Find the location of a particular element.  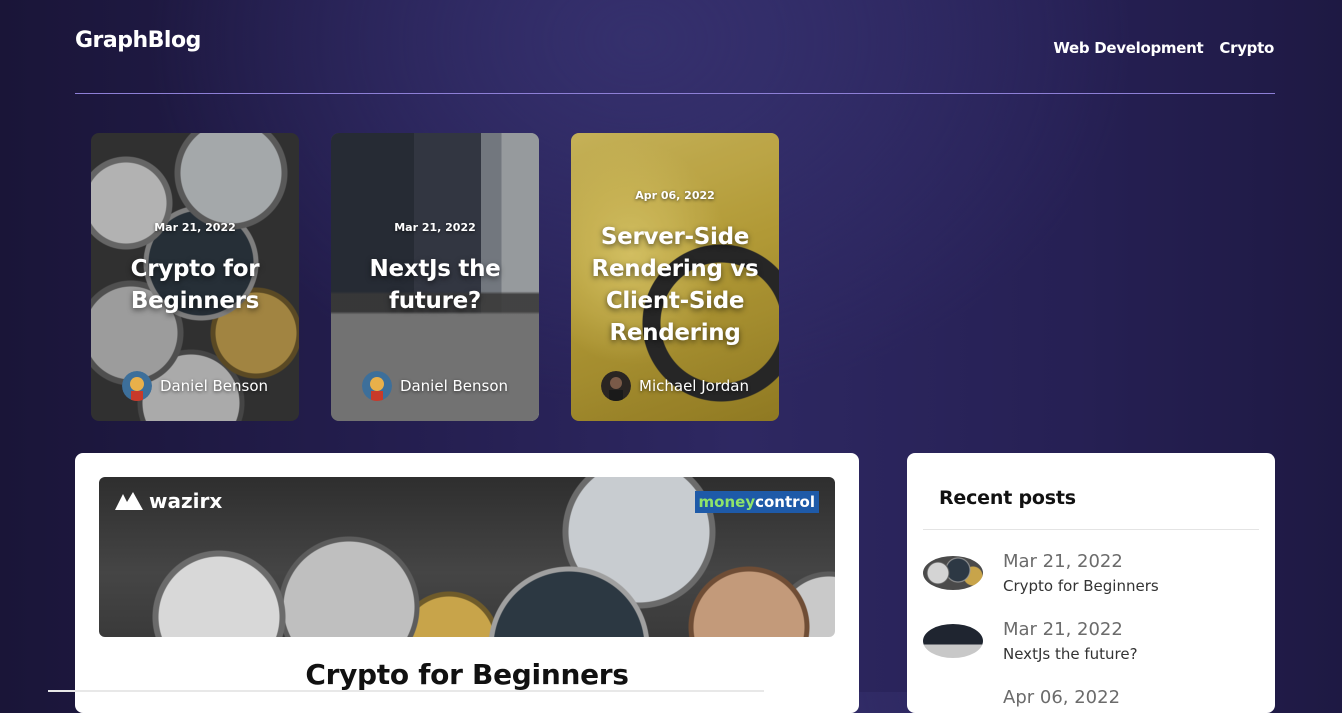

recent-post-item: Mar 21, 2022 Crypto for Beginners is located at coordinates (1041, 573).